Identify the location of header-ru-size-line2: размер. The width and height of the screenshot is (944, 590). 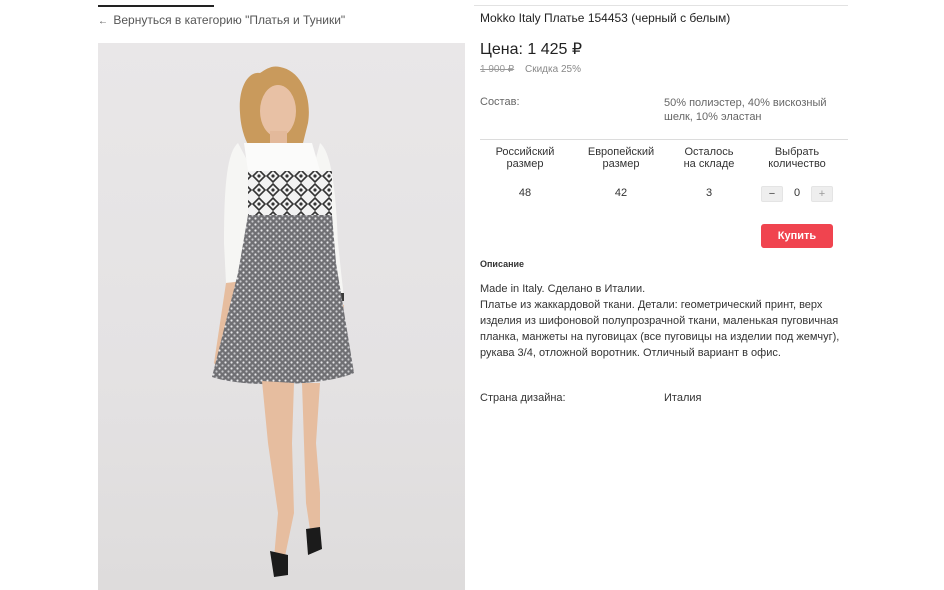
(525, 164).